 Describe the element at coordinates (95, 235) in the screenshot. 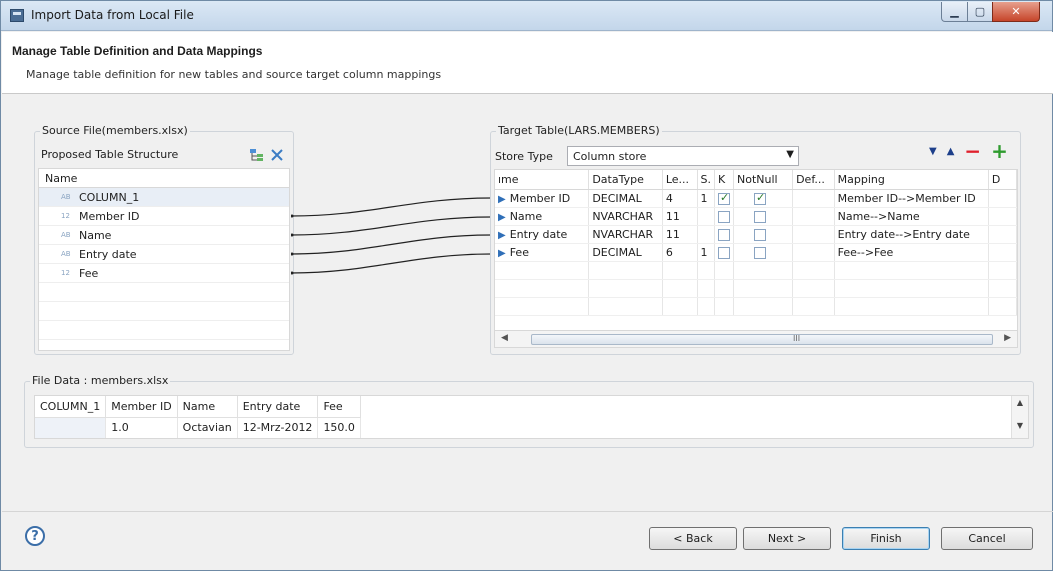

I see `source-row-label: Name` at that location.